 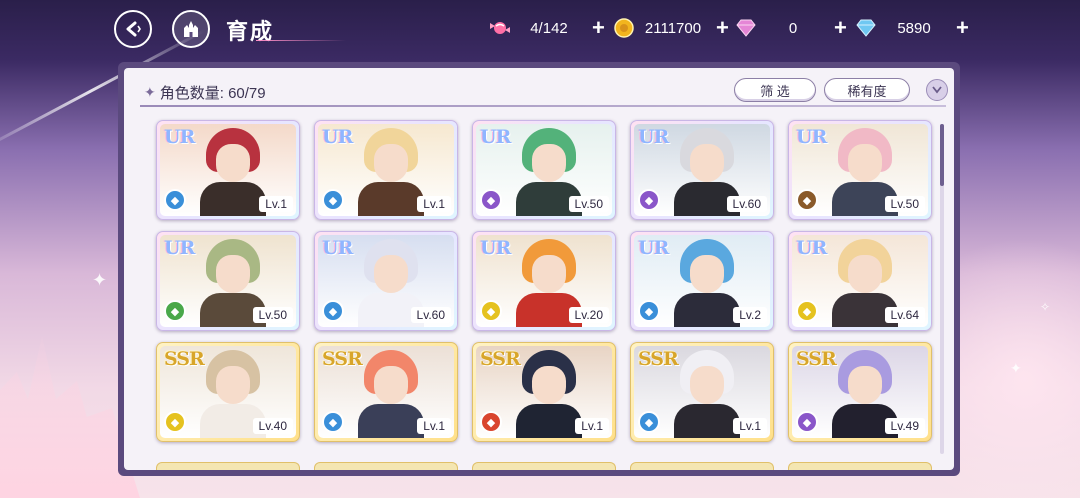 What do you see at coordinates (543, 106) in the screenshot?
I see `divider` at bounding box center [543, 106].